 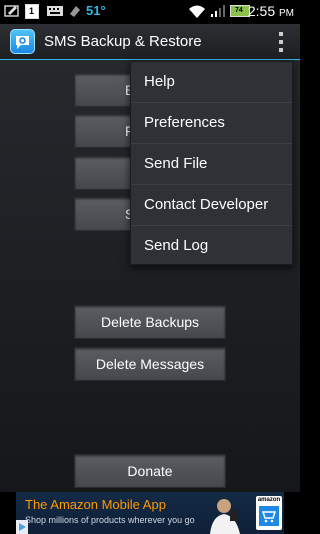 I want to click on clock-ampm: PM, so click(x=286, y=13).